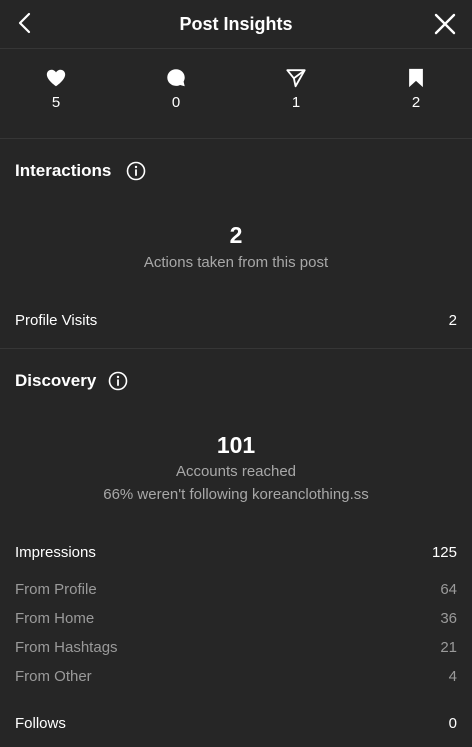 The image size is (472, 747). I want to click on discovery-heading: Discovery, so click(56, 380).